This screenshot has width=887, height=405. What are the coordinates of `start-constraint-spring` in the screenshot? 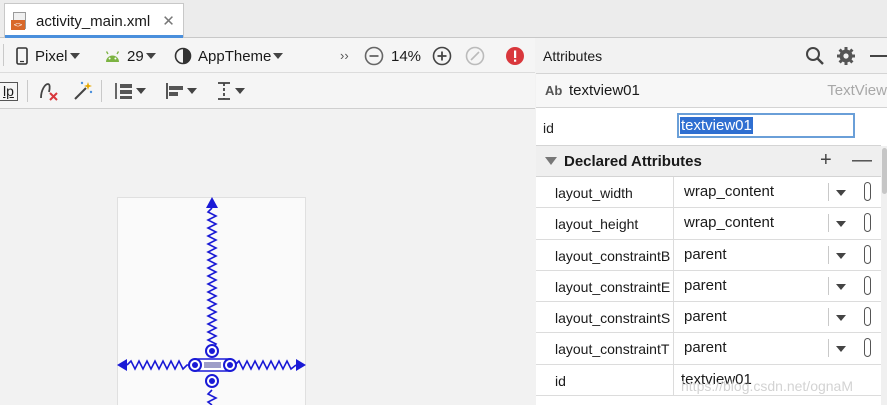 It's located at (158, 365).